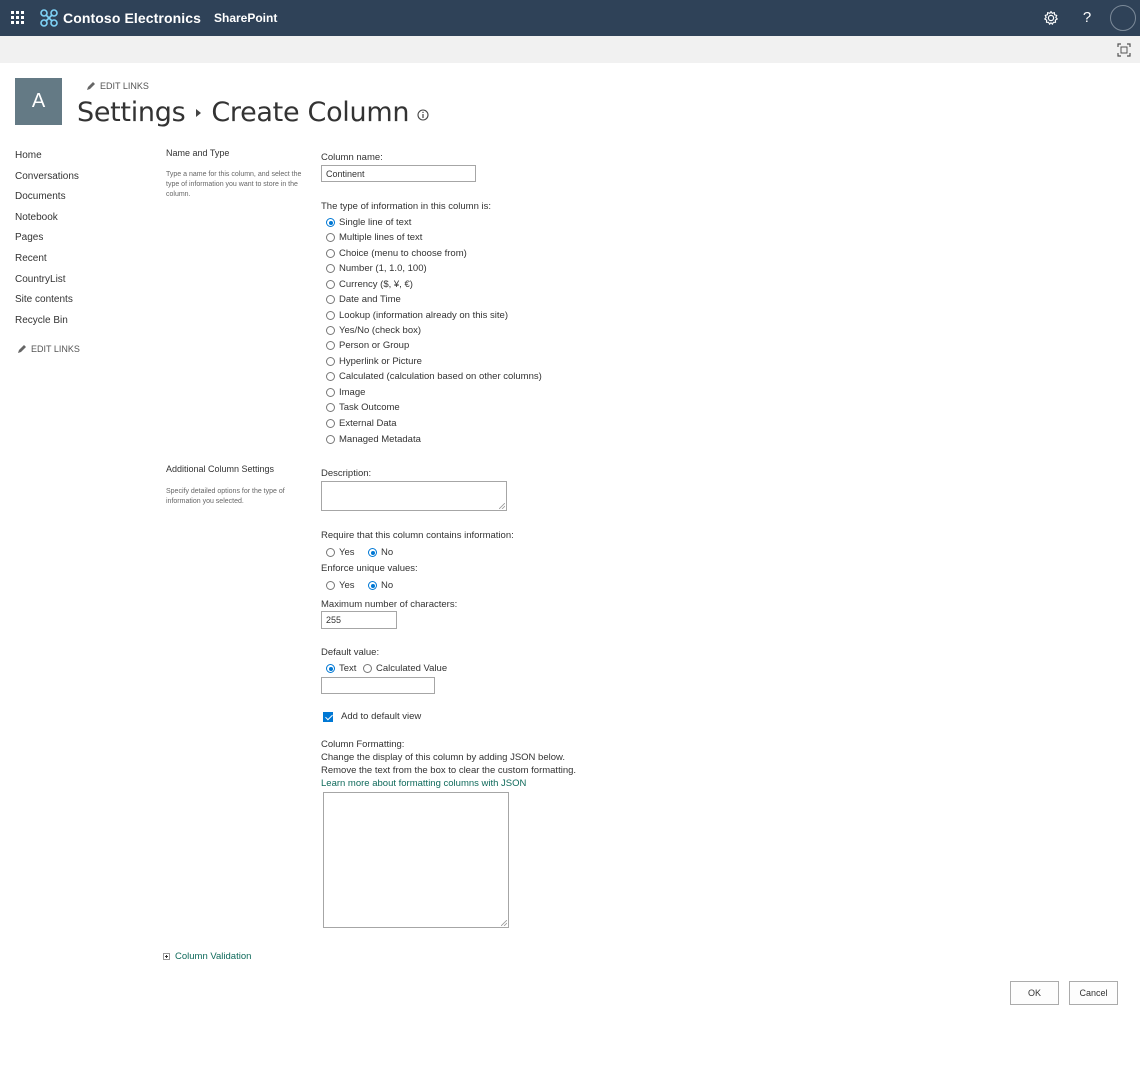 Image resolution: width=1140 pixels, height=1075 pixels. I want to click on settings-gear-icon, so click(1051, 18).